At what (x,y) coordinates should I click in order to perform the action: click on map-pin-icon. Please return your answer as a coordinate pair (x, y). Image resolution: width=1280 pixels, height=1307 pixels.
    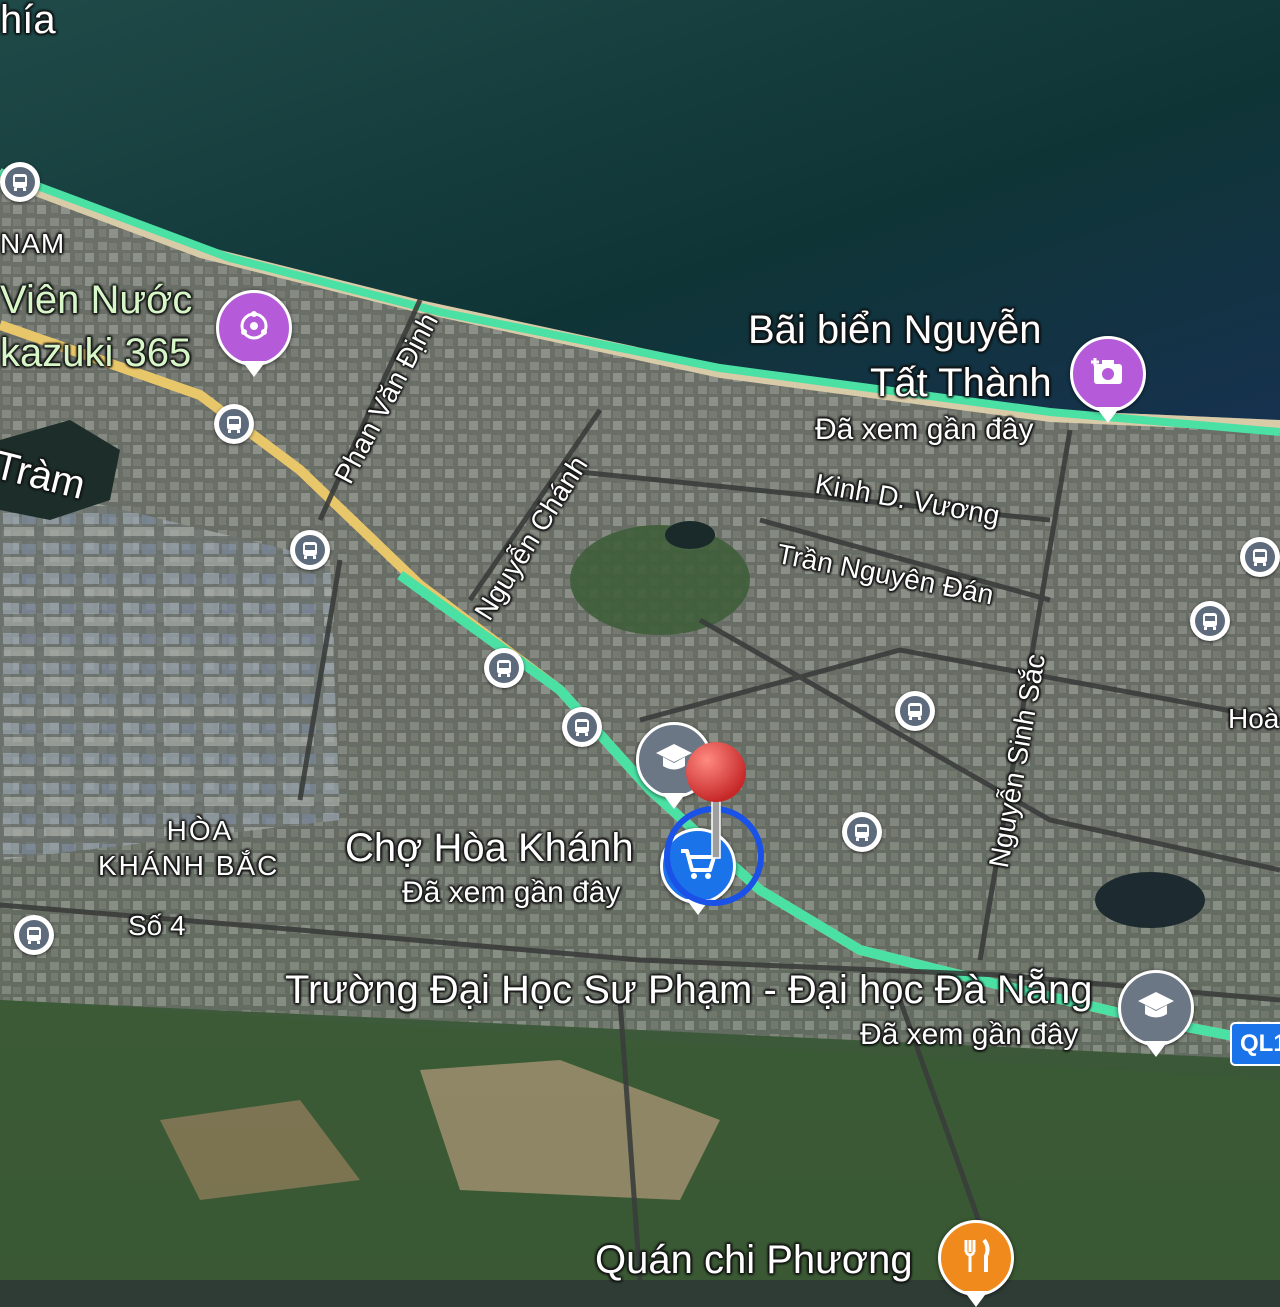
    Looking at the image, I should click on (716, 803).